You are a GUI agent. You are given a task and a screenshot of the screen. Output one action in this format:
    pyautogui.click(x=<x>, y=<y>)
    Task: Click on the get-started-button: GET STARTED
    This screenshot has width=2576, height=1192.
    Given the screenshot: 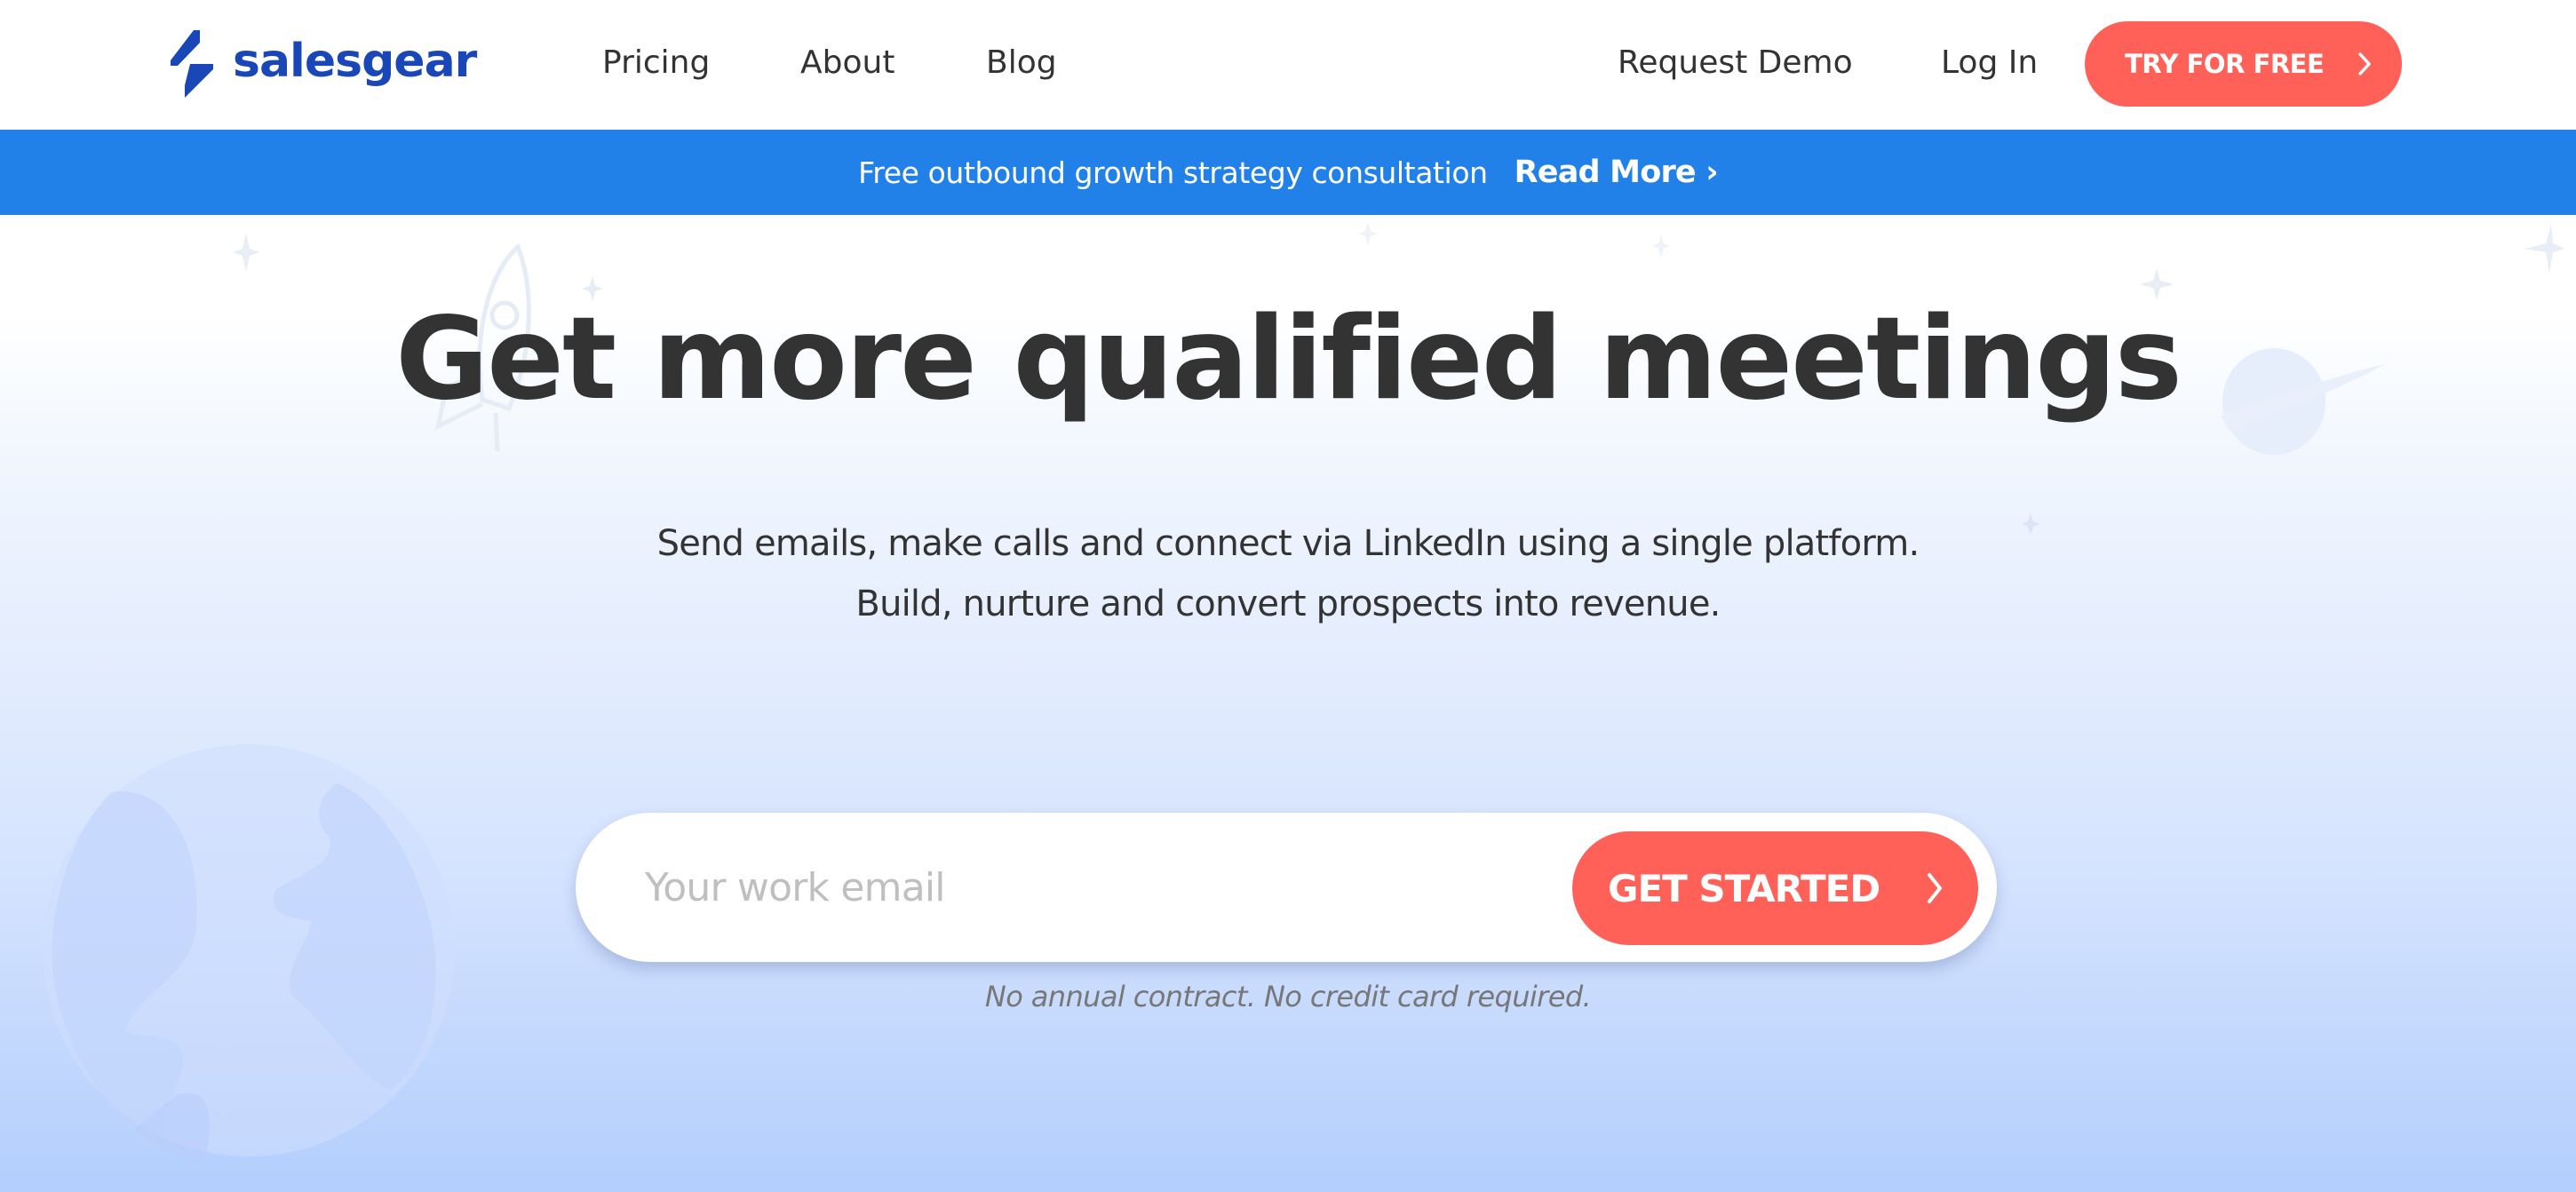 What is the action you would take?
    pyautogui.click(x=1775, y=888)
    